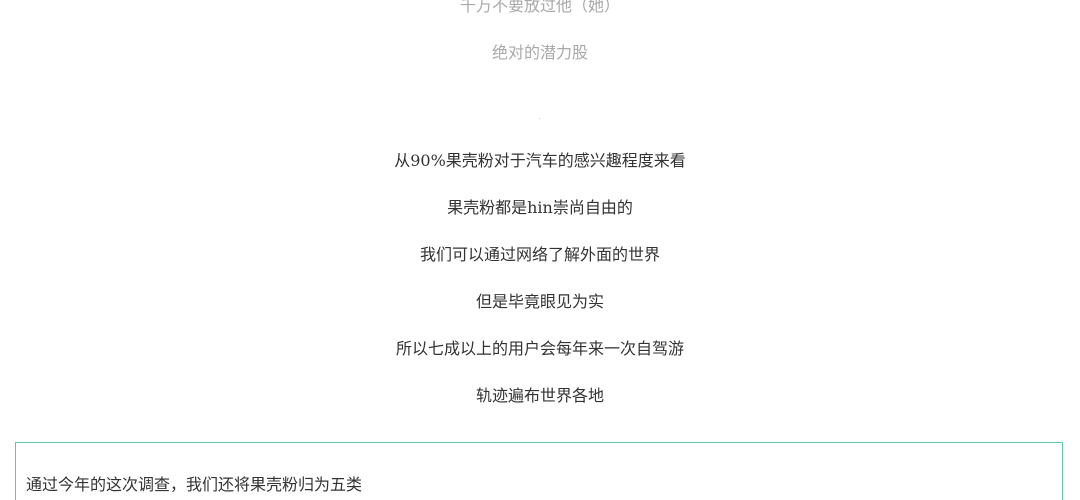 The image size is (1080, 500). What do you see at coordinates (539, 395) in the screenshot?
I see `paragraph-line-6: 轨迹遍布世界各地` at bounding box center [539, 395].